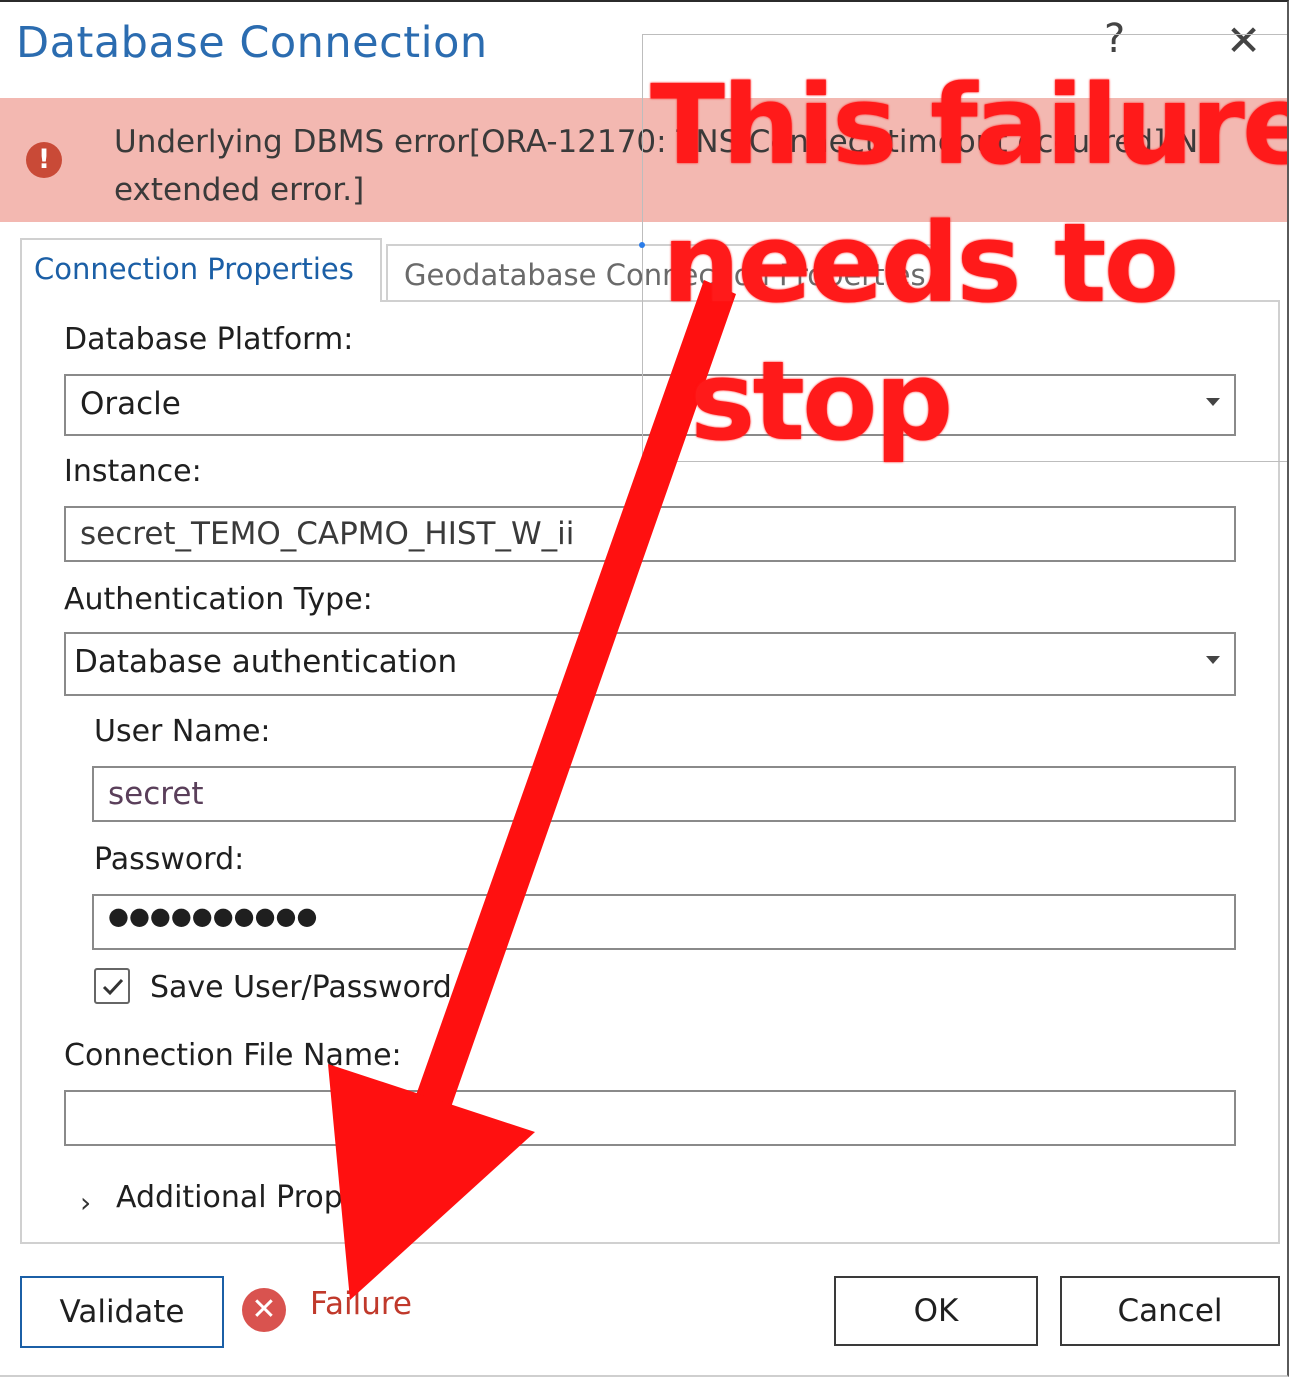  Describe the element at coordinates (169, 859) in the screenshot. I see `password-label: Password:` at that location.